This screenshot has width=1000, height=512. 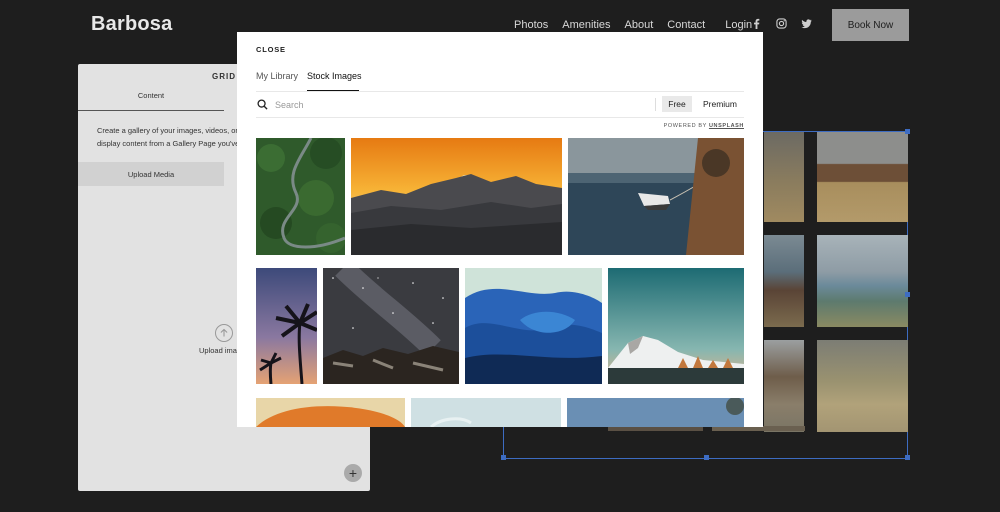 I want to click on site-nav: Photos Amenities About Contact Login, so click(x=640, y=25).